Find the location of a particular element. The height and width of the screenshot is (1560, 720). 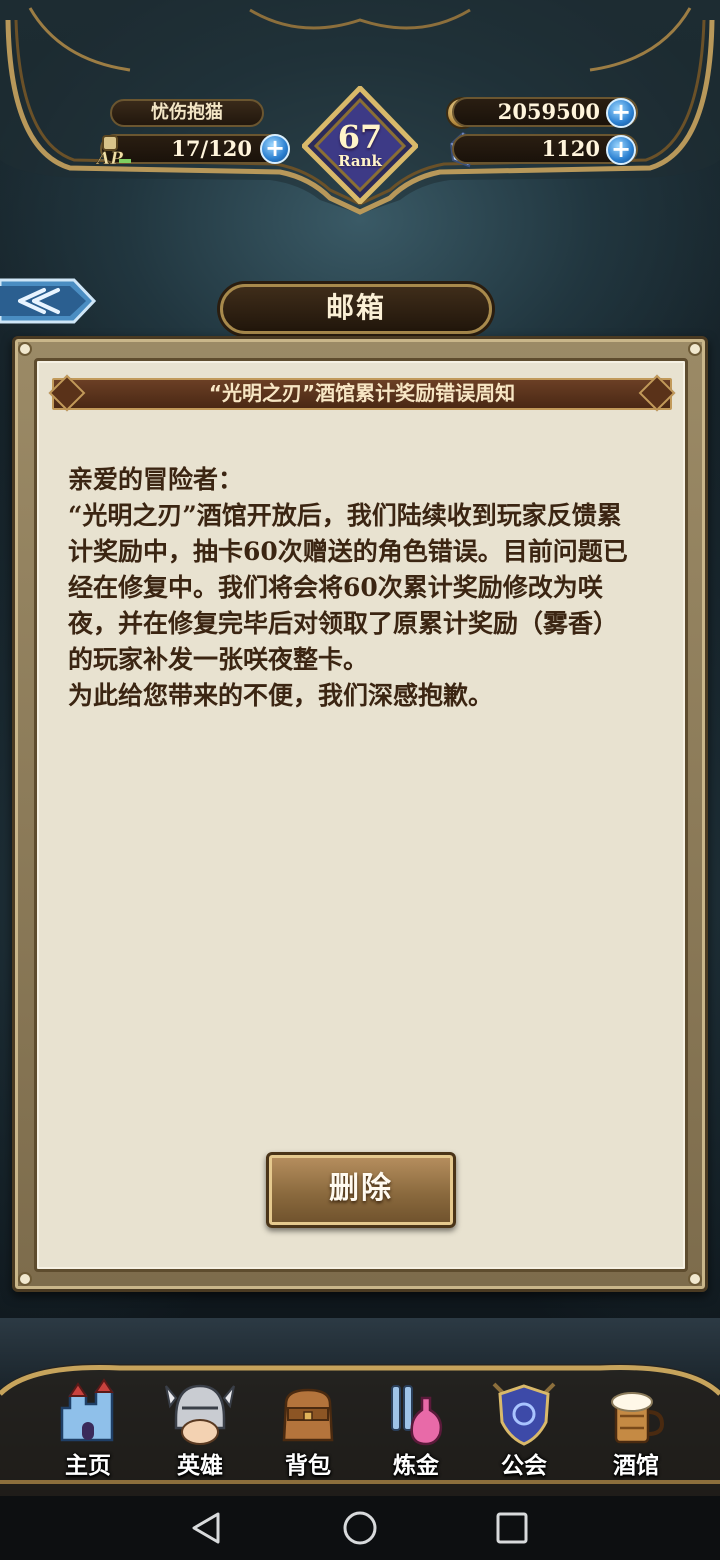

helmet-icon is located at coordinates (200, 1414).